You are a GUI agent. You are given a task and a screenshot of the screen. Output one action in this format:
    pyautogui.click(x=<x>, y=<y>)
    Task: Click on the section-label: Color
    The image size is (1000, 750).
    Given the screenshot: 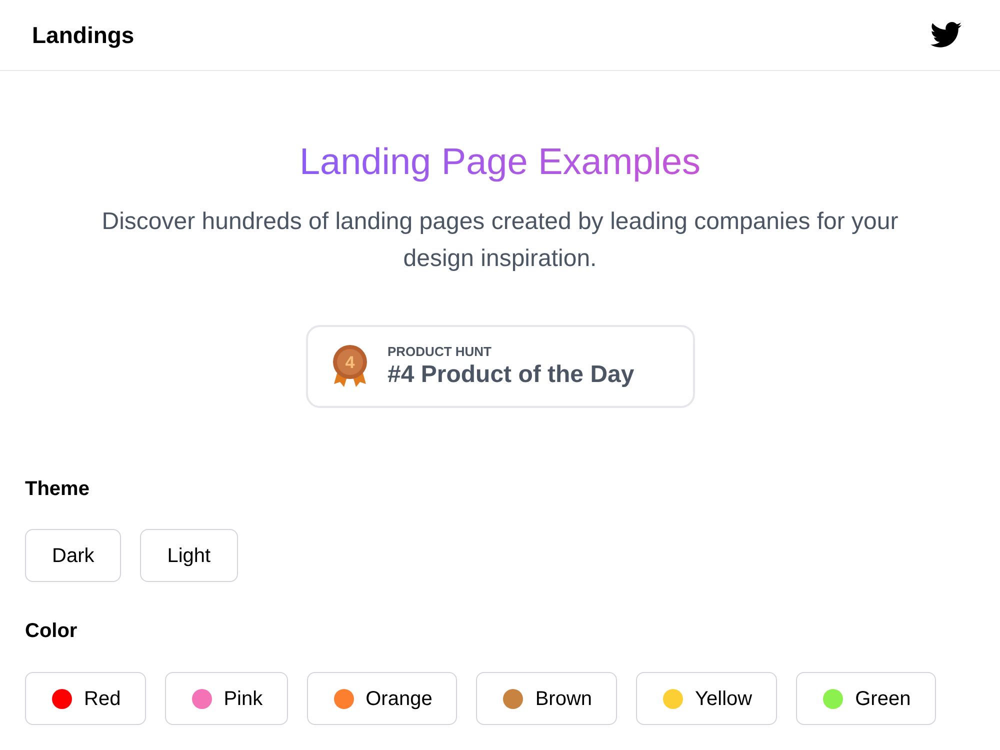 What is the action you would take?
    pyautogui.click(x=51, y=631)
    